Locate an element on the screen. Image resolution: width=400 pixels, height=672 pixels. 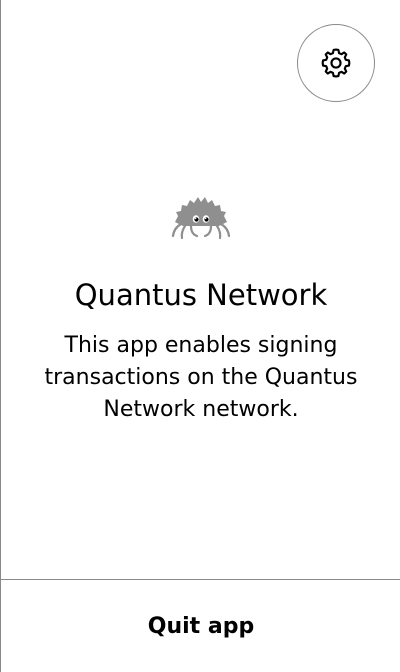
crab-pupil-left is located at coordinates (196, 219).